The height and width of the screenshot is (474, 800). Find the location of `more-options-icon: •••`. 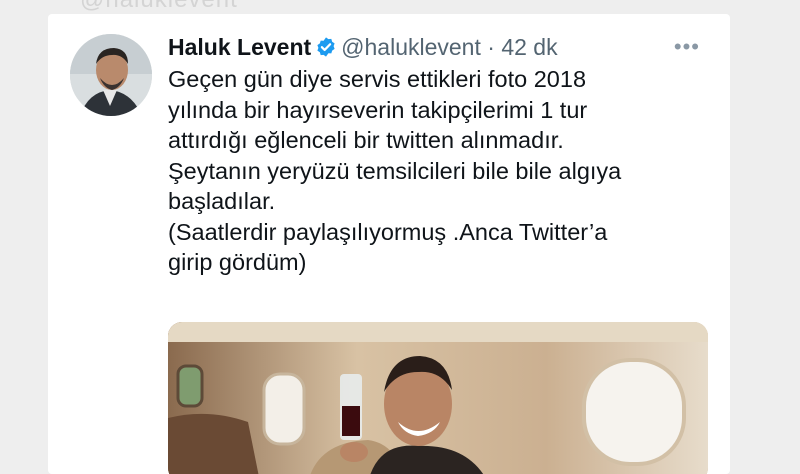

more-options-icon: ••• is located at coordinates (687, 47).